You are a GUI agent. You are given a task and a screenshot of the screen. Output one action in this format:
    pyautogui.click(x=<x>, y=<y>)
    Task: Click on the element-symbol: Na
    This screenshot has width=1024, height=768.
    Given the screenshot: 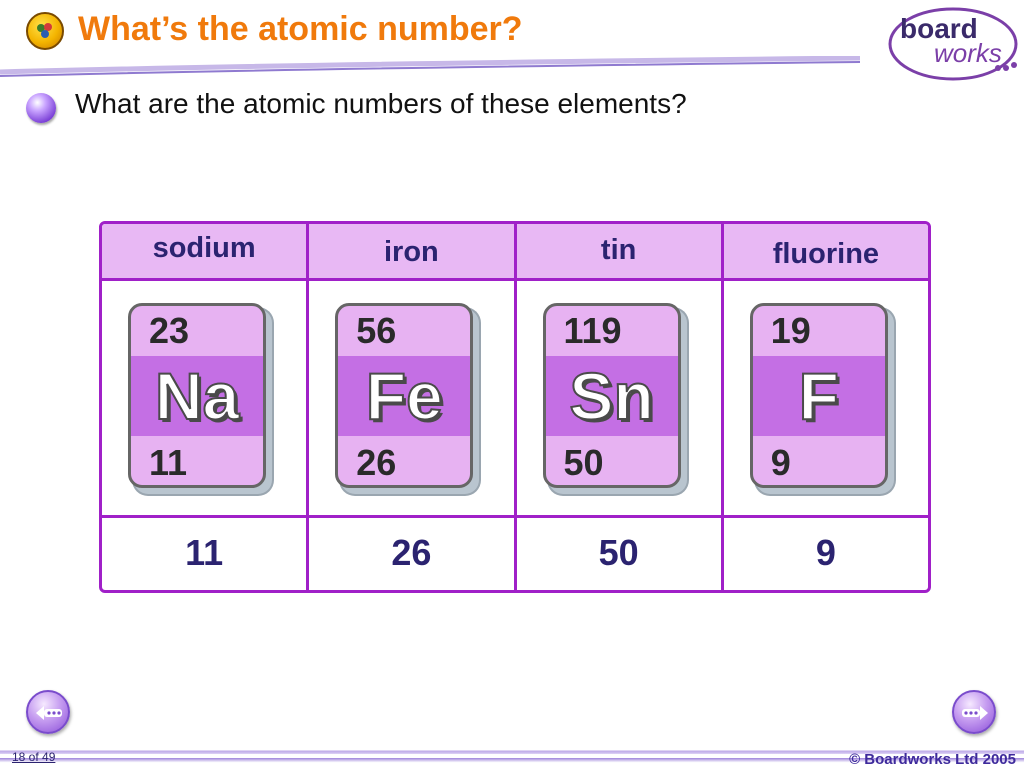 What is the action you would take?
    pyautogui.click(x=197, y=396)
    